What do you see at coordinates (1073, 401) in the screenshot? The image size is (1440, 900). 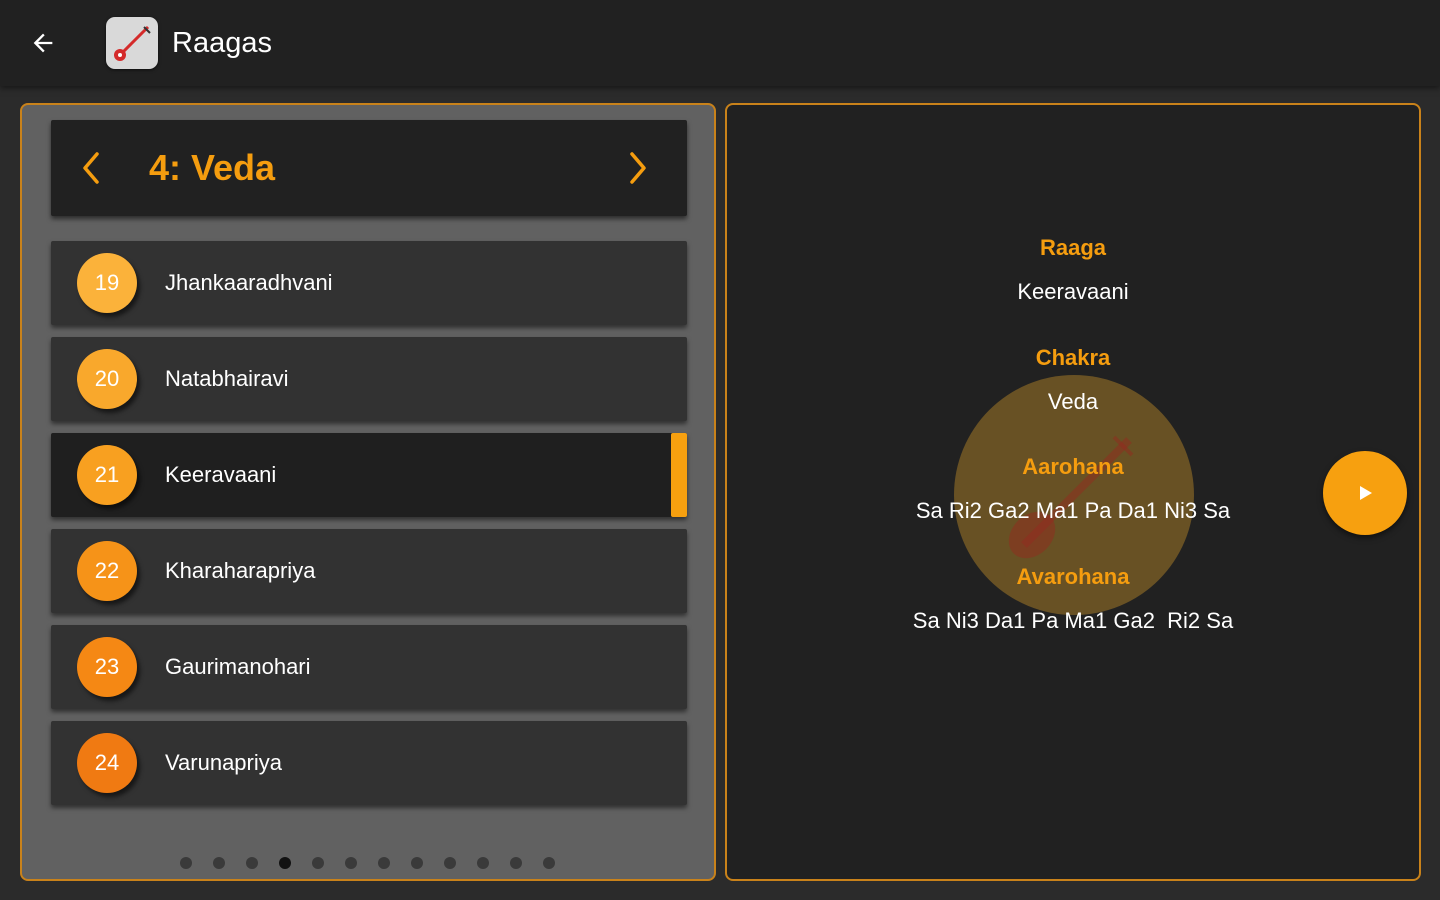 I see `chakra-value: Veda` at bounding box center [1073, 401].